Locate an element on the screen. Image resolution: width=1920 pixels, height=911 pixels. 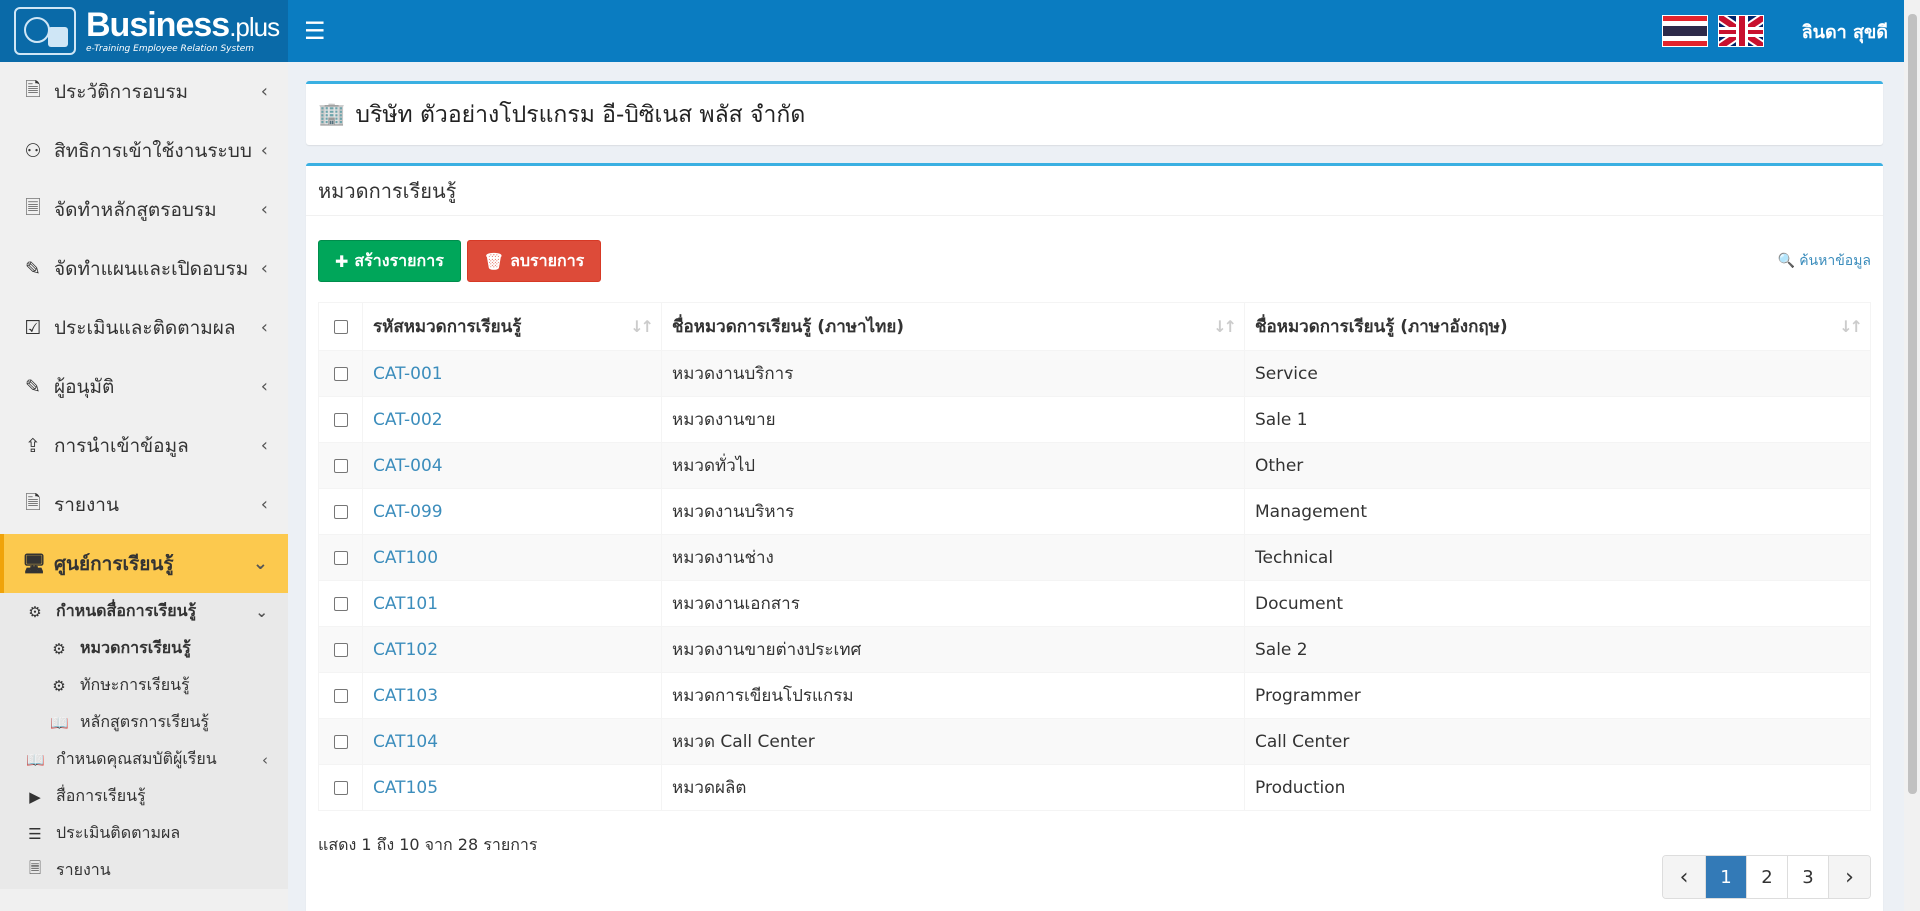
document-icon: 🗎 is located at coordinates (33, 89).